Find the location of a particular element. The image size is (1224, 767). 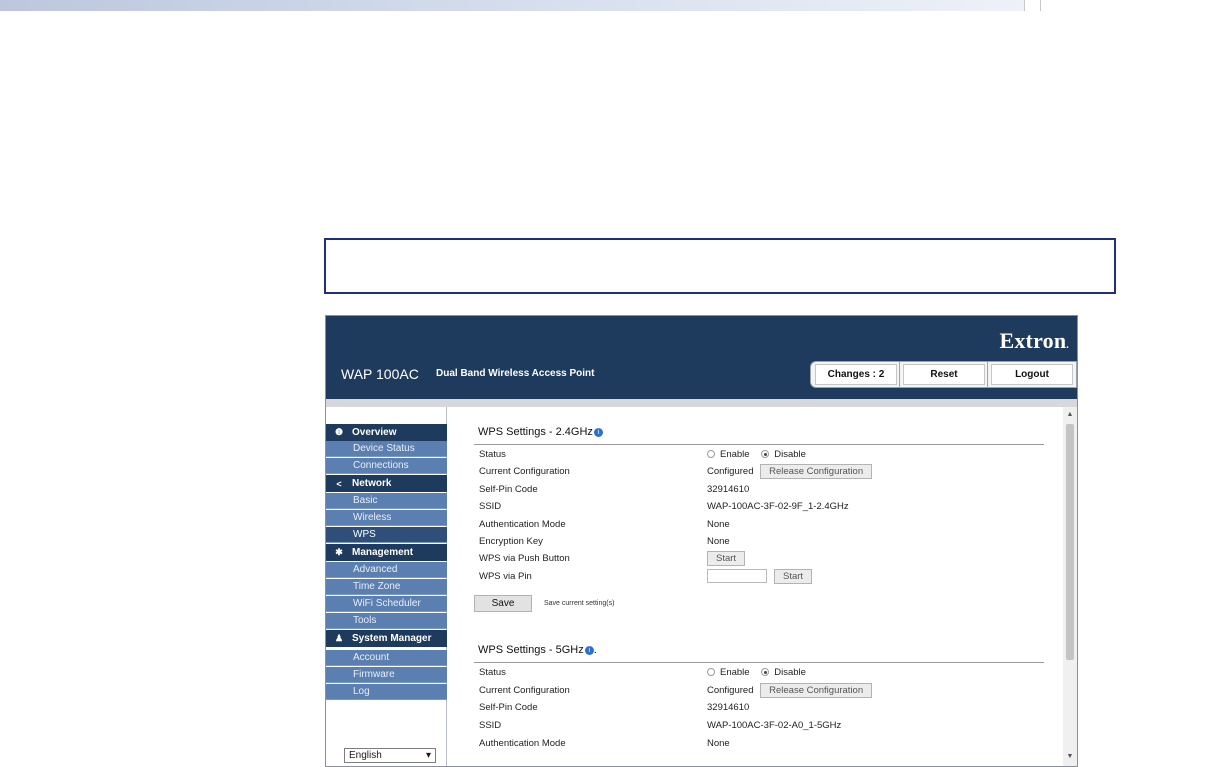

label-authentication-mode: Authentication Mode is located at coordinates (522, 524).